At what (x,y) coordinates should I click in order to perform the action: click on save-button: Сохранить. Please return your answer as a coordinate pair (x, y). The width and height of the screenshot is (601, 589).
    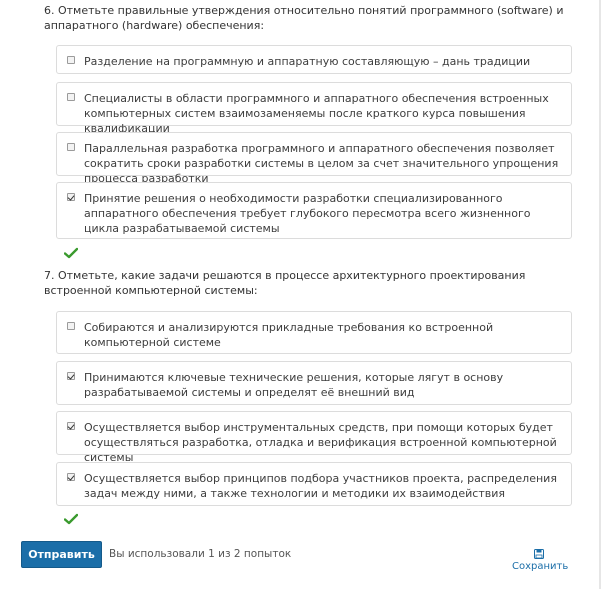
    Looking at the image, I should click on (540, 560).